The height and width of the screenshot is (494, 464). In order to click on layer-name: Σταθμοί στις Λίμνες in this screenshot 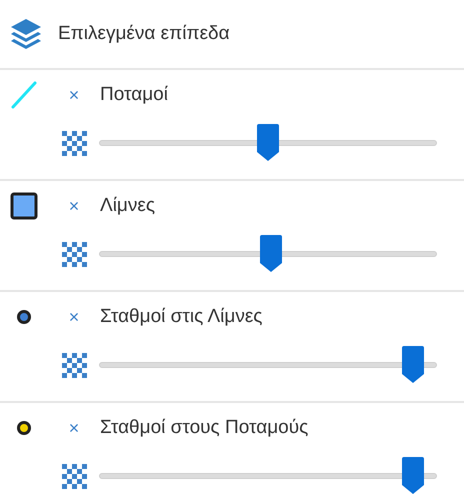, I will do `click(181, 316)`.